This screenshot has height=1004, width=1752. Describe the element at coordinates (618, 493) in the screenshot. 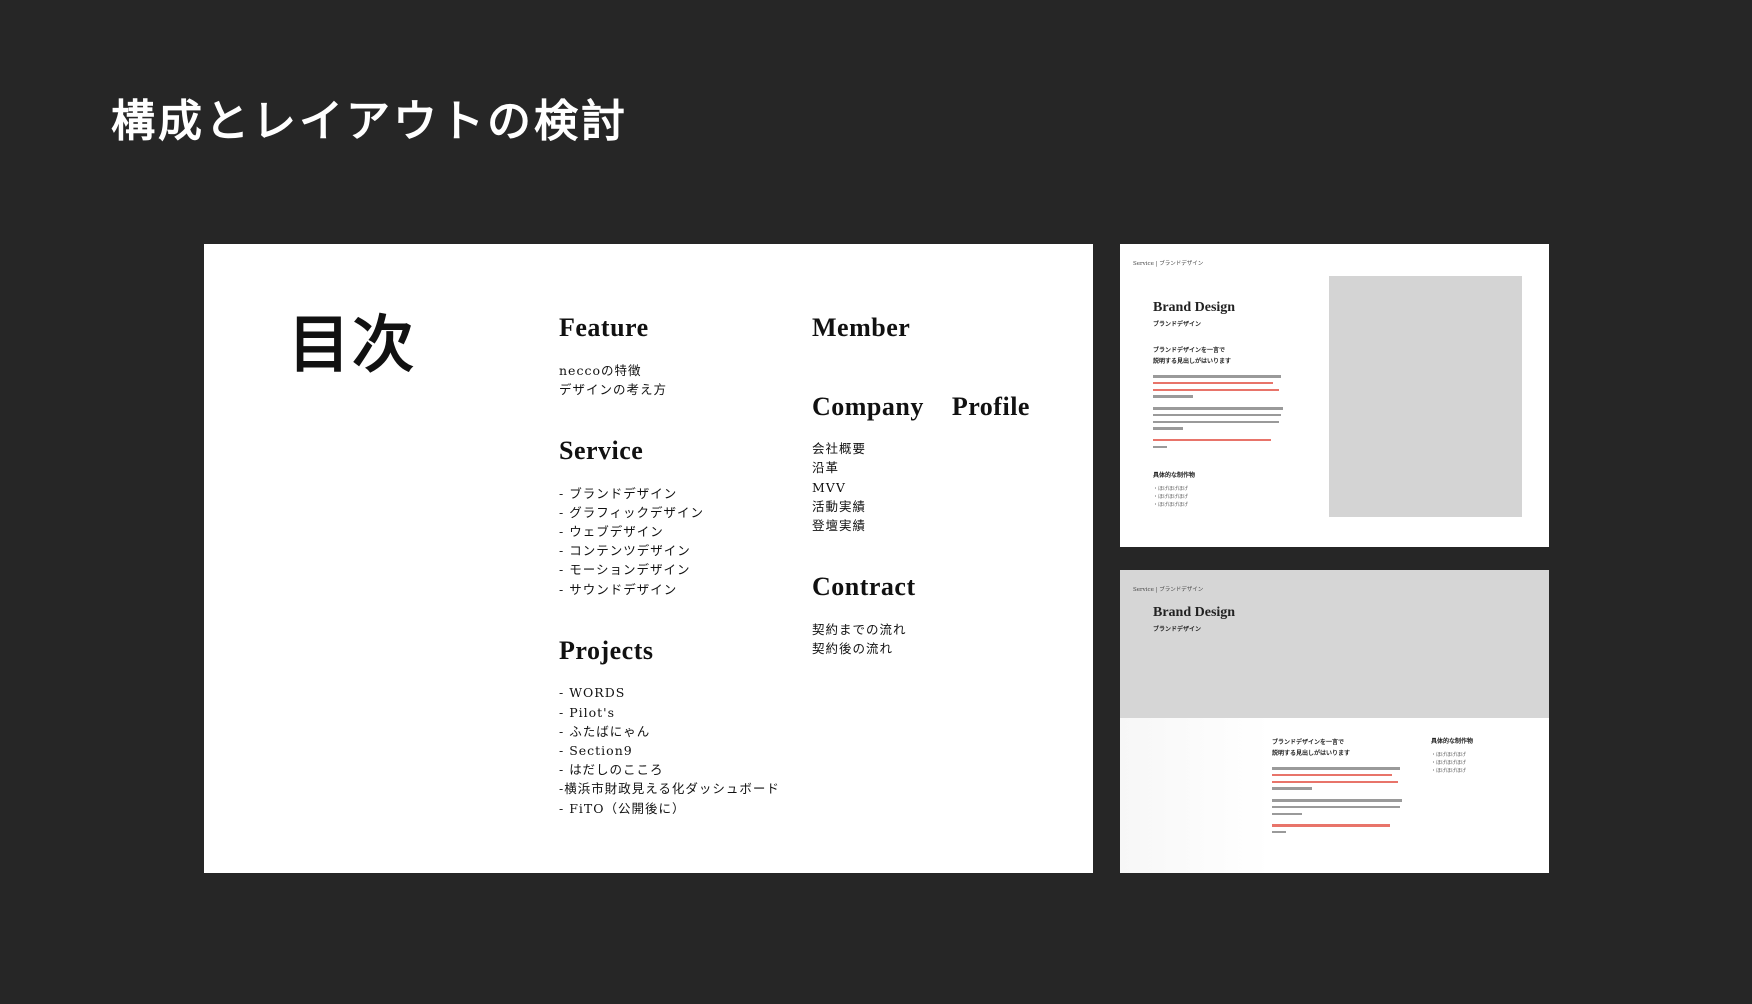

I see `toc-item: - ブランドデザイン` at that location.